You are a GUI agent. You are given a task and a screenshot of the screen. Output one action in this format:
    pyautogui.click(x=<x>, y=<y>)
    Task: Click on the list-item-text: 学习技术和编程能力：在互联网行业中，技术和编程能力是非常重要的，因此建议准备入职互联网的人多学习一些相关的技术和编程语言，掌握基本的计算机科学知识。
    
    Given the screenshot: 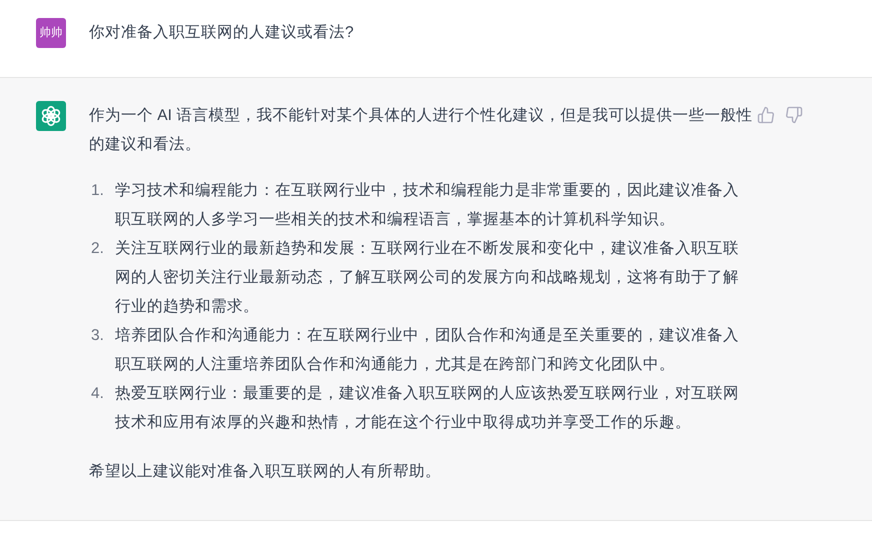 What is the action you would take?
    pyautogui.click(x=427, y=205)
    